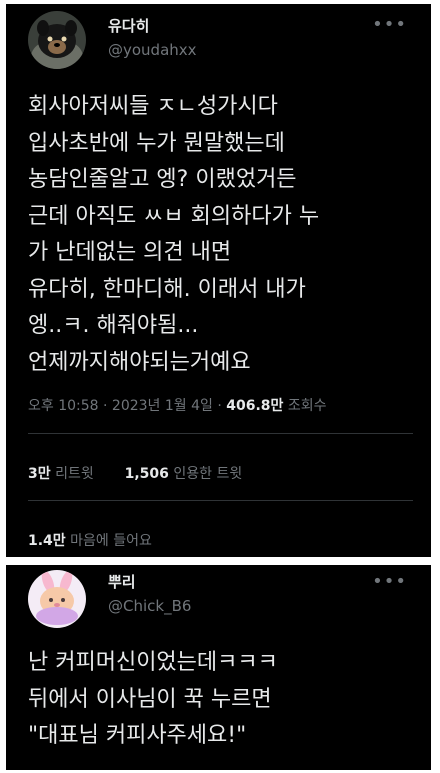 This screenshot has height=773, width=440. I want to click on bunny-avatar-icon, so click(57, 599).